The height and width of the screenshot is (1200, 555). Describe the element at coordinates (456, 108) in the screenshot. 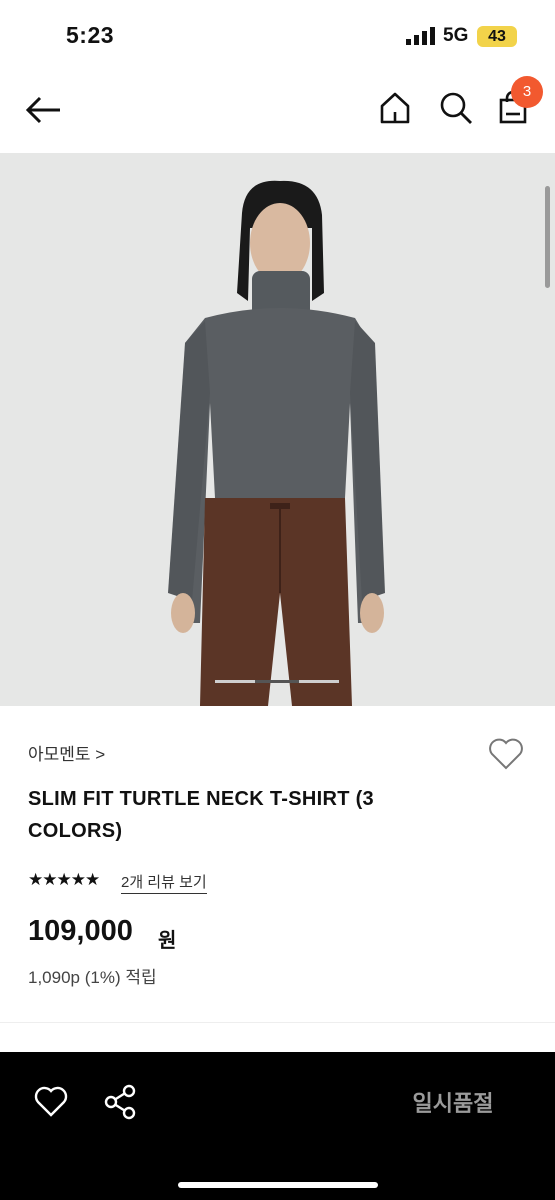

I see `search-icon` at that location.